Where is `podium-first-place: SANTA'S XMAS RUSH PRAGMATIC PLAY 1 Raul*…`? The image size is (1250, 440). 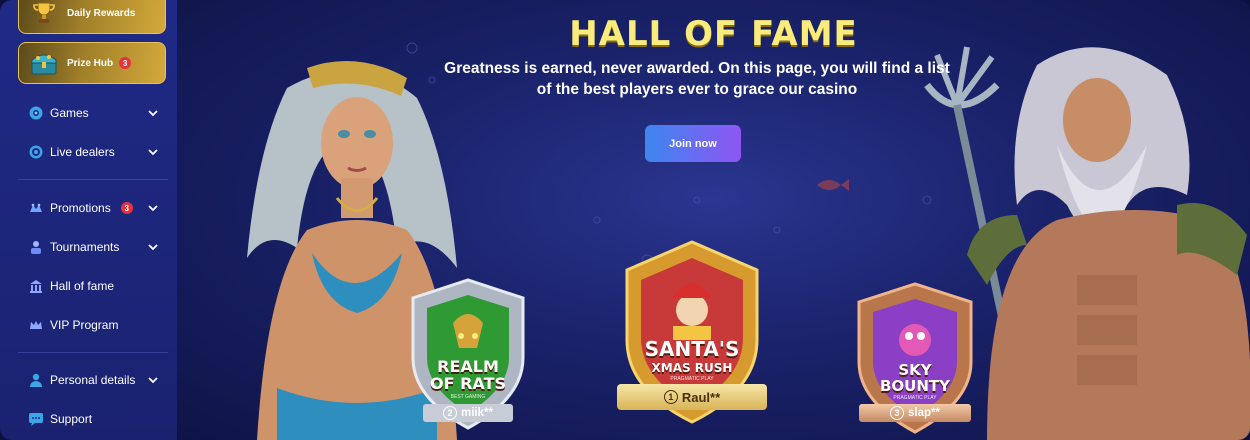
podium-first-place: SANTA'S XMAS RUSH PRAGMATIC PLAY 1 Raul*… is located at coordinates (692, 335).